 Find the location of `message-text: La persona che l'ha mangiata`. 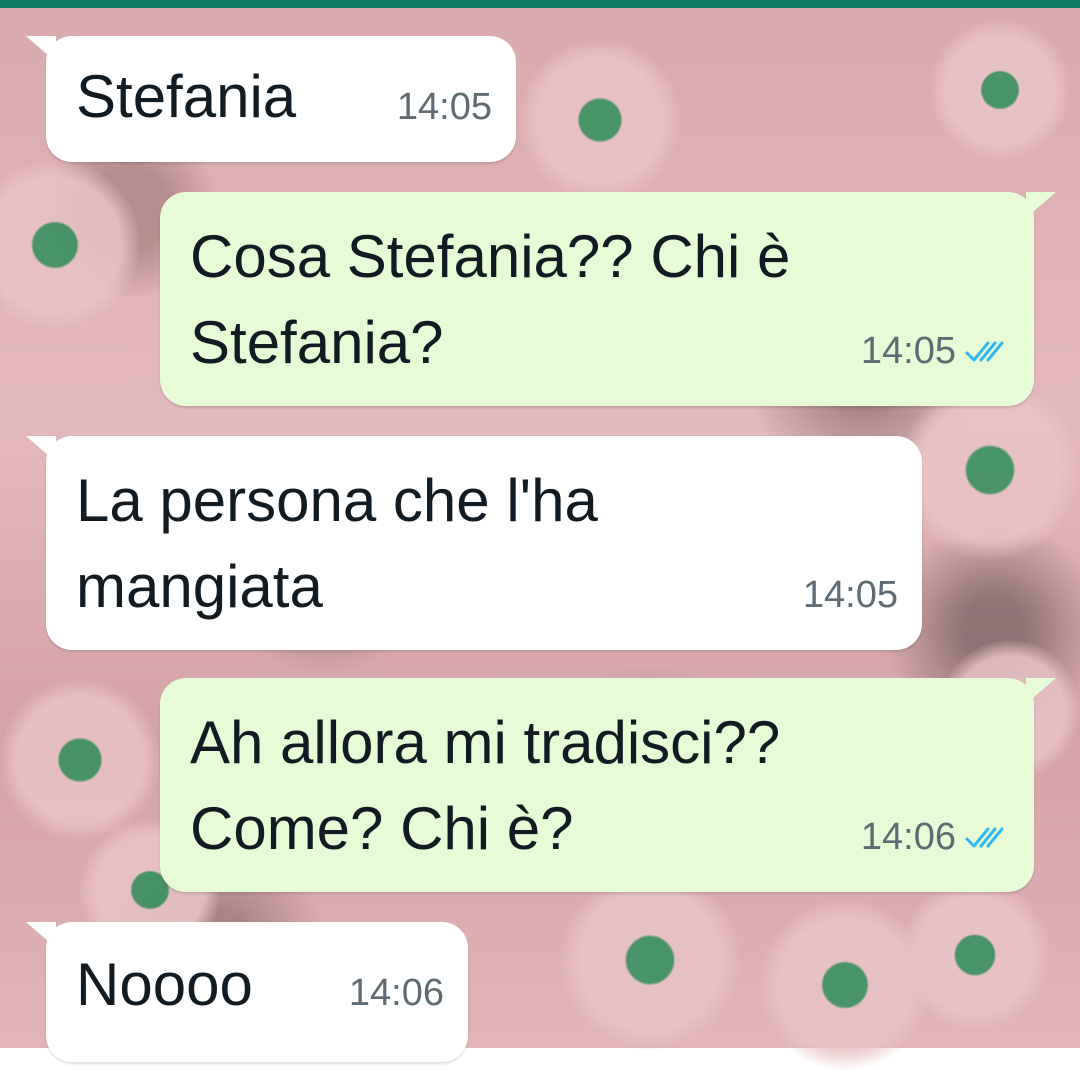

message-text: La persona che l'ha mangiata is located at coordinates (337, 543).